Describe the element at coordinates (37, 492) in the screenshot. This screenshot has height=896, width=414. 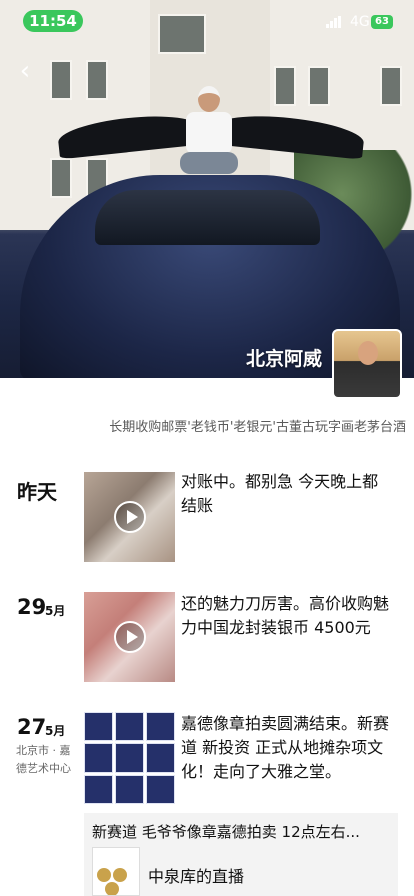
I see `post-date: 昨天` at that location.